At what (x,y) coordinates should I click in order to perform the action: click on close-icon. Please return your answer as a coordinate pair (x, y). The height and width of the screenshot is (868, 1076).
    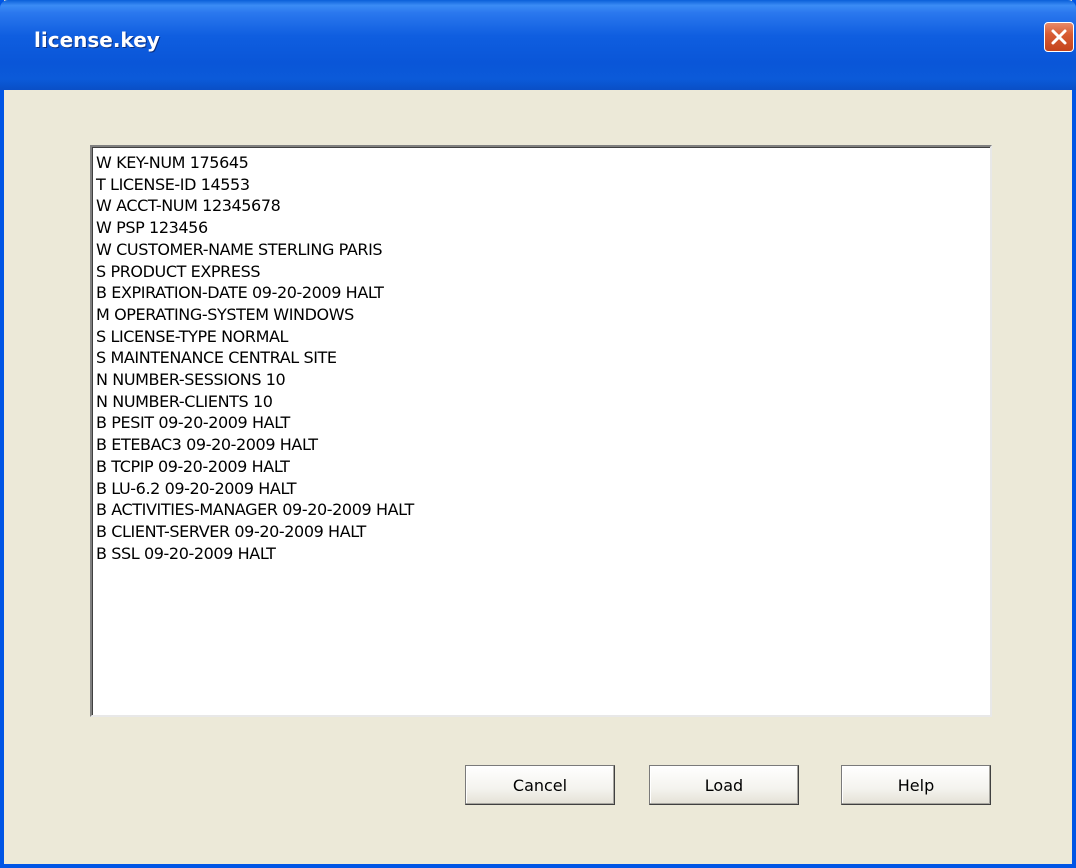
    Looking at the image, I should click on (1059, 37).